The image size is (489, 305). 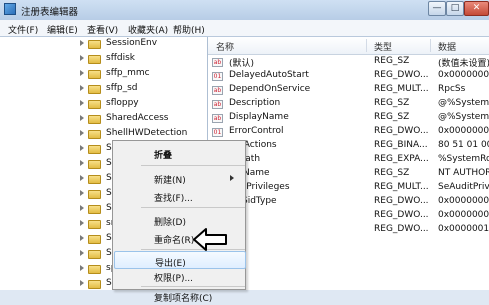 I want to click on tree-item-label: ShellHWDetection, so click(x=147, y=133).